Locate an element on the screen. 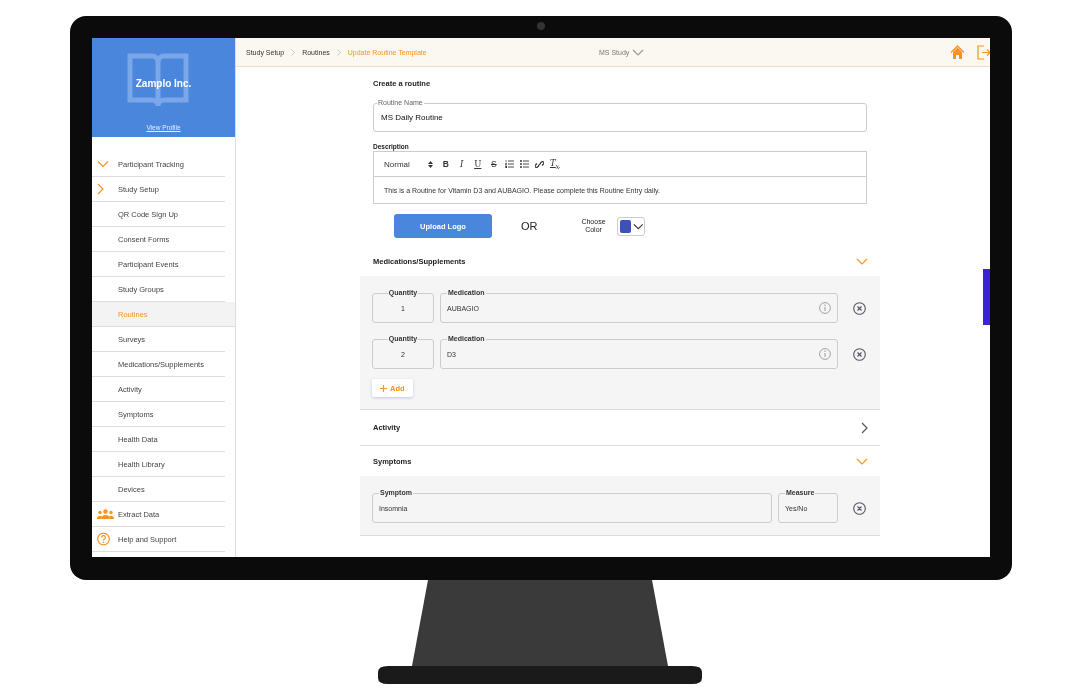 The image size is (1080, 700). company-name: Zamplo Inc. is located at coordinates (163, 83).